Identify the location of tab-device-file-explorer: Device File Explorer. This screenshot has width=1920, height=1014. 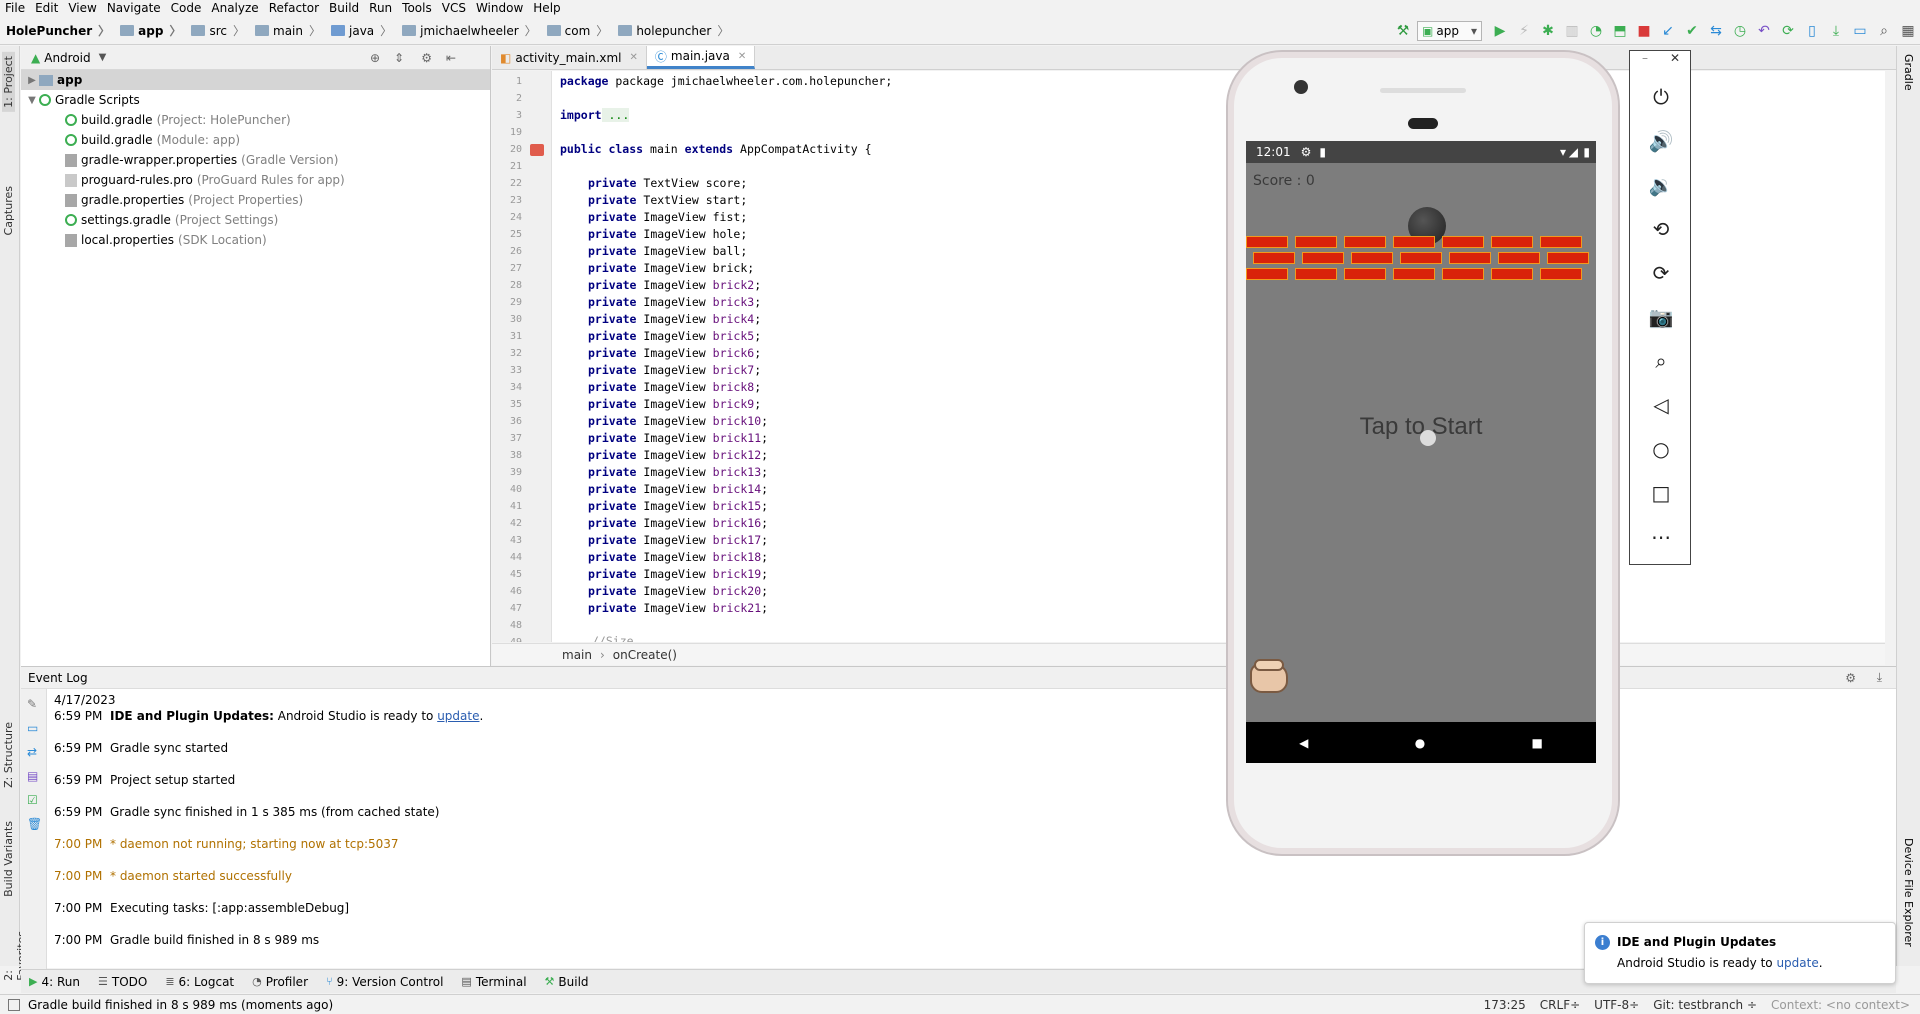
(1908, 892).